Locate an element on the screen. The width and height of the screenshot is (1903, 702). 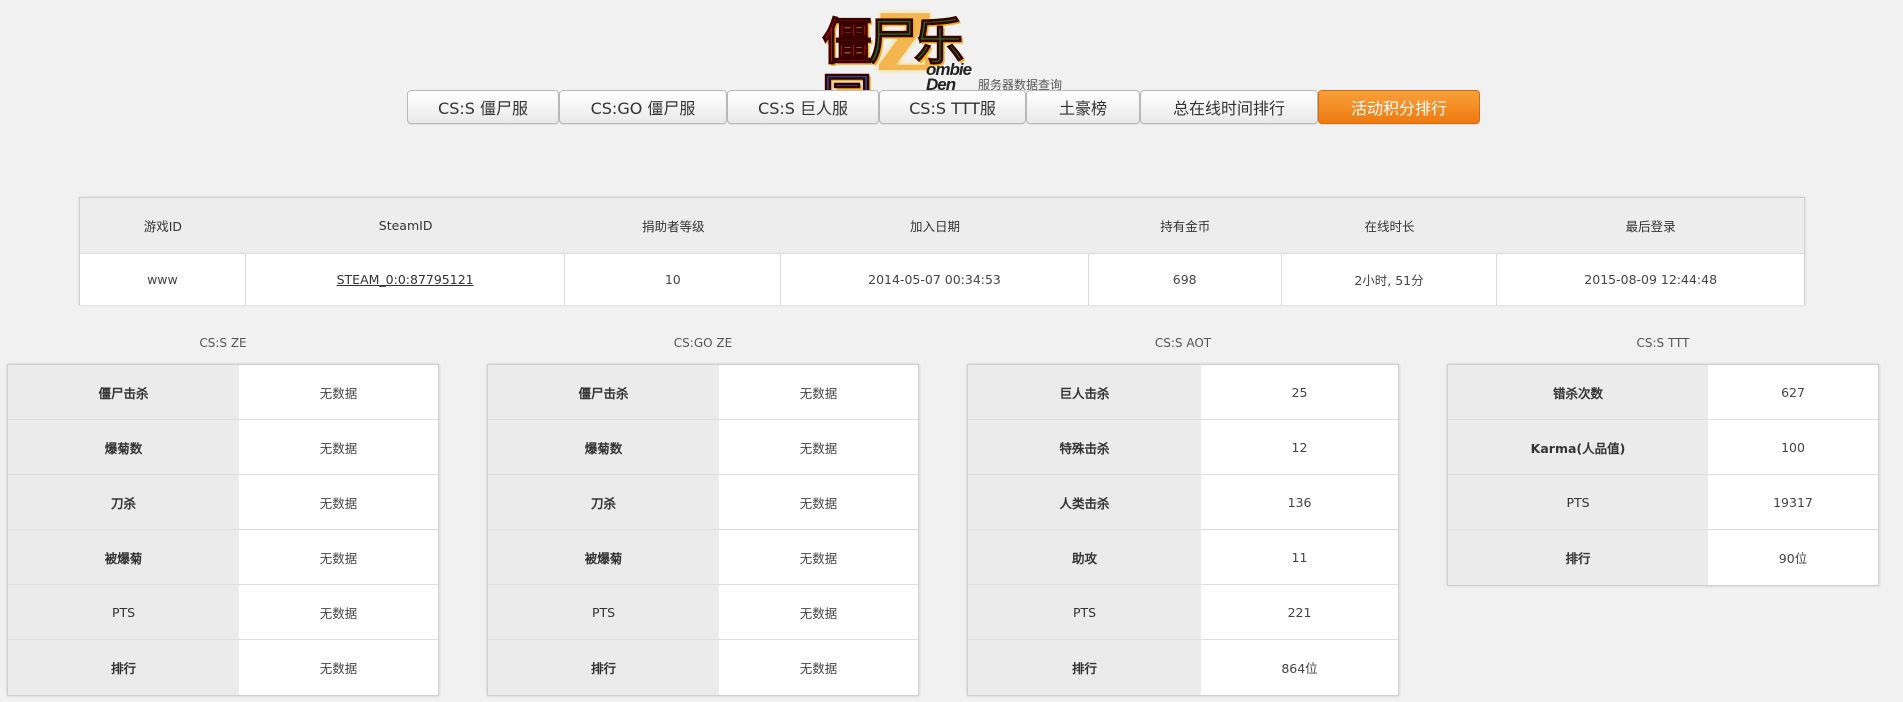
stat-value: 19317 is located at coordinates (1793, 502).